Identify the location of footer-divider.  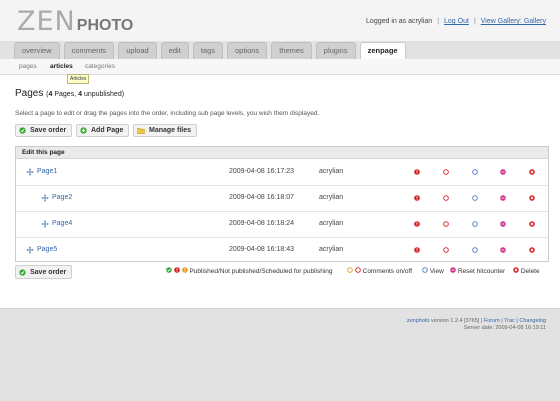
(280, 308).